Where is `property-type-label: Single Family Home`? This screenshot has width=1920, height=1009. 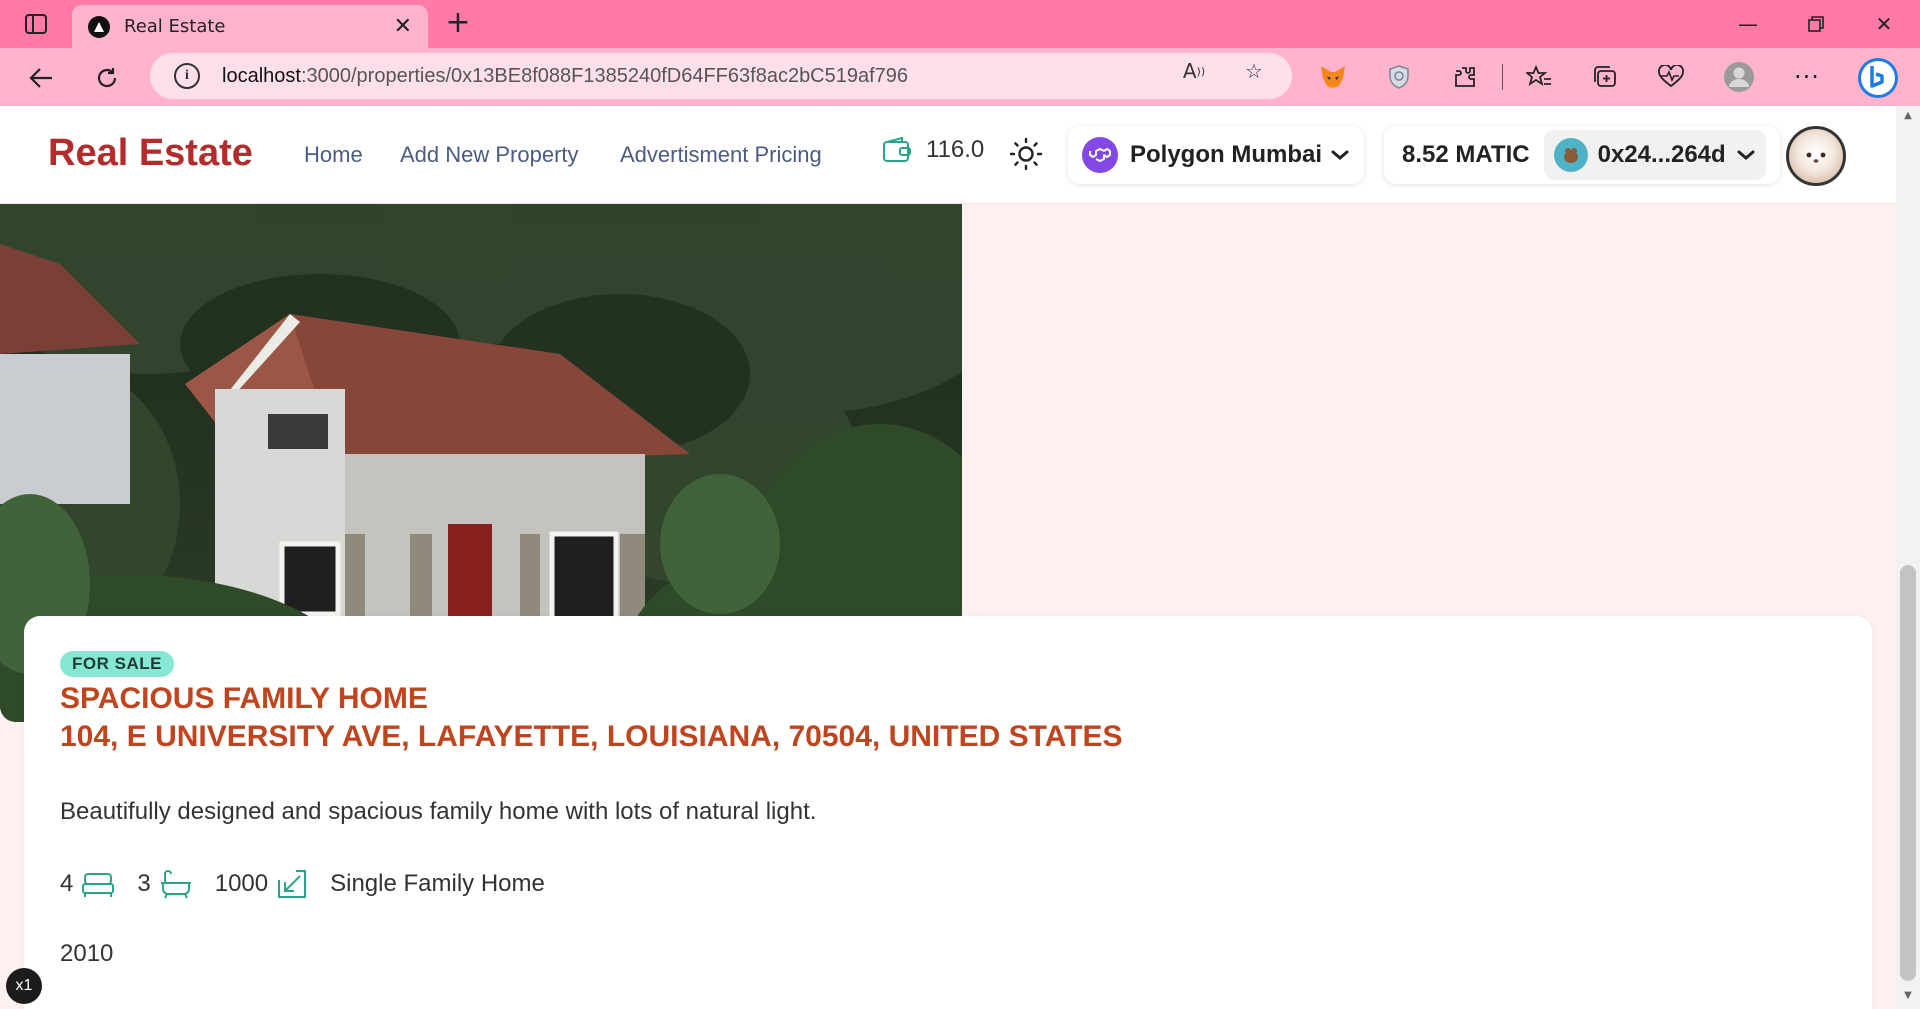 property-type-label: Single Family Home is located at coordinates (437, 883).